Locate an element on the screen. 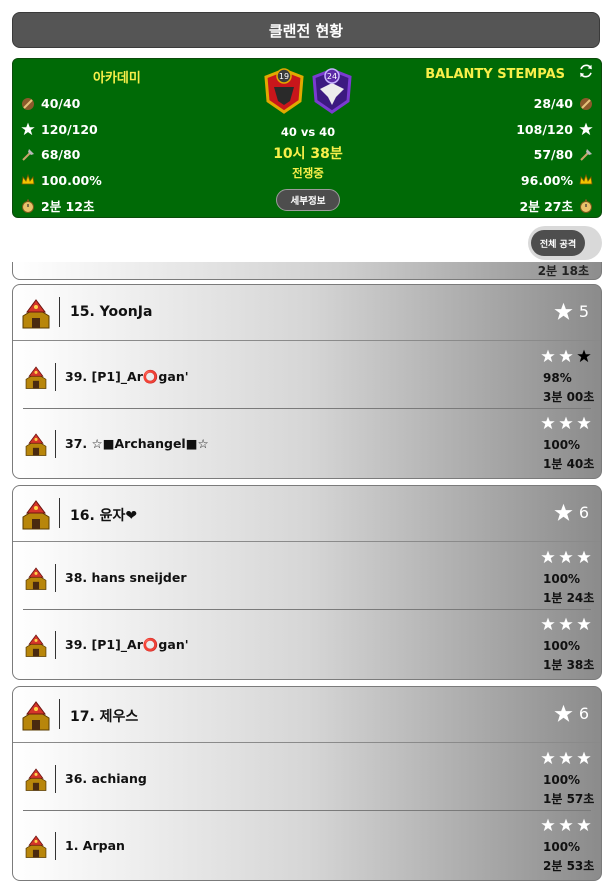 The height and width of the screenshot is (886, 609). attack-row: 39. [P1]_Ar⭕gan' 100% 1분 38초 is located at coordinates (307, 642).